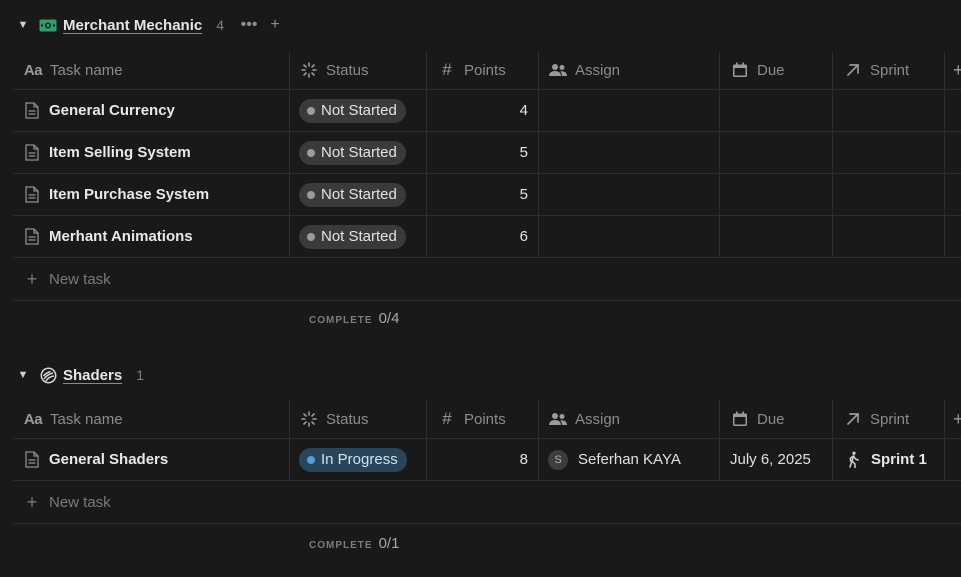  What do you see at coordinates (740, 419) in the screenshot?
I see `calendar-icon` at bounding box center [740, 419].